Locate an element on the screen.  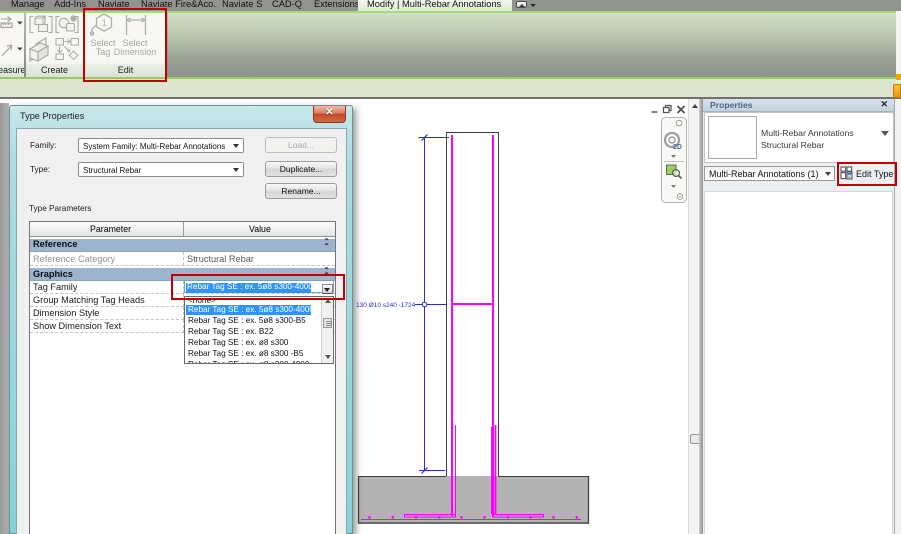
svg-text: 2D is located at coordinates (677, 147).